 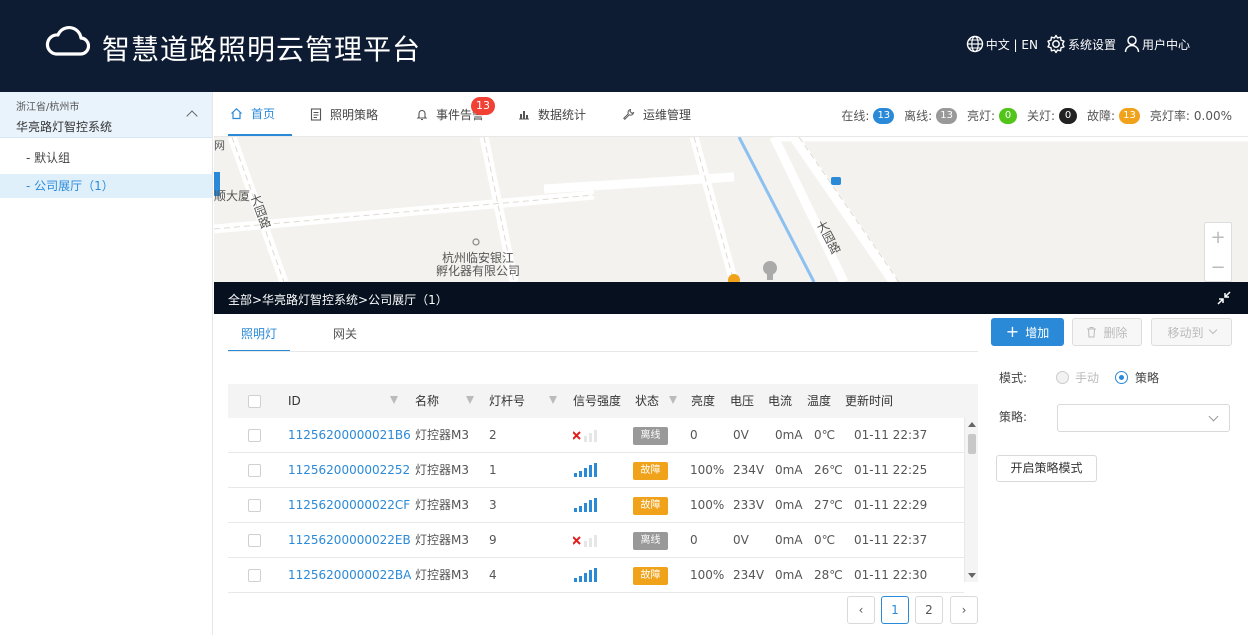 I want to click on delete-button: 删除, so click(x=1107, y=332).